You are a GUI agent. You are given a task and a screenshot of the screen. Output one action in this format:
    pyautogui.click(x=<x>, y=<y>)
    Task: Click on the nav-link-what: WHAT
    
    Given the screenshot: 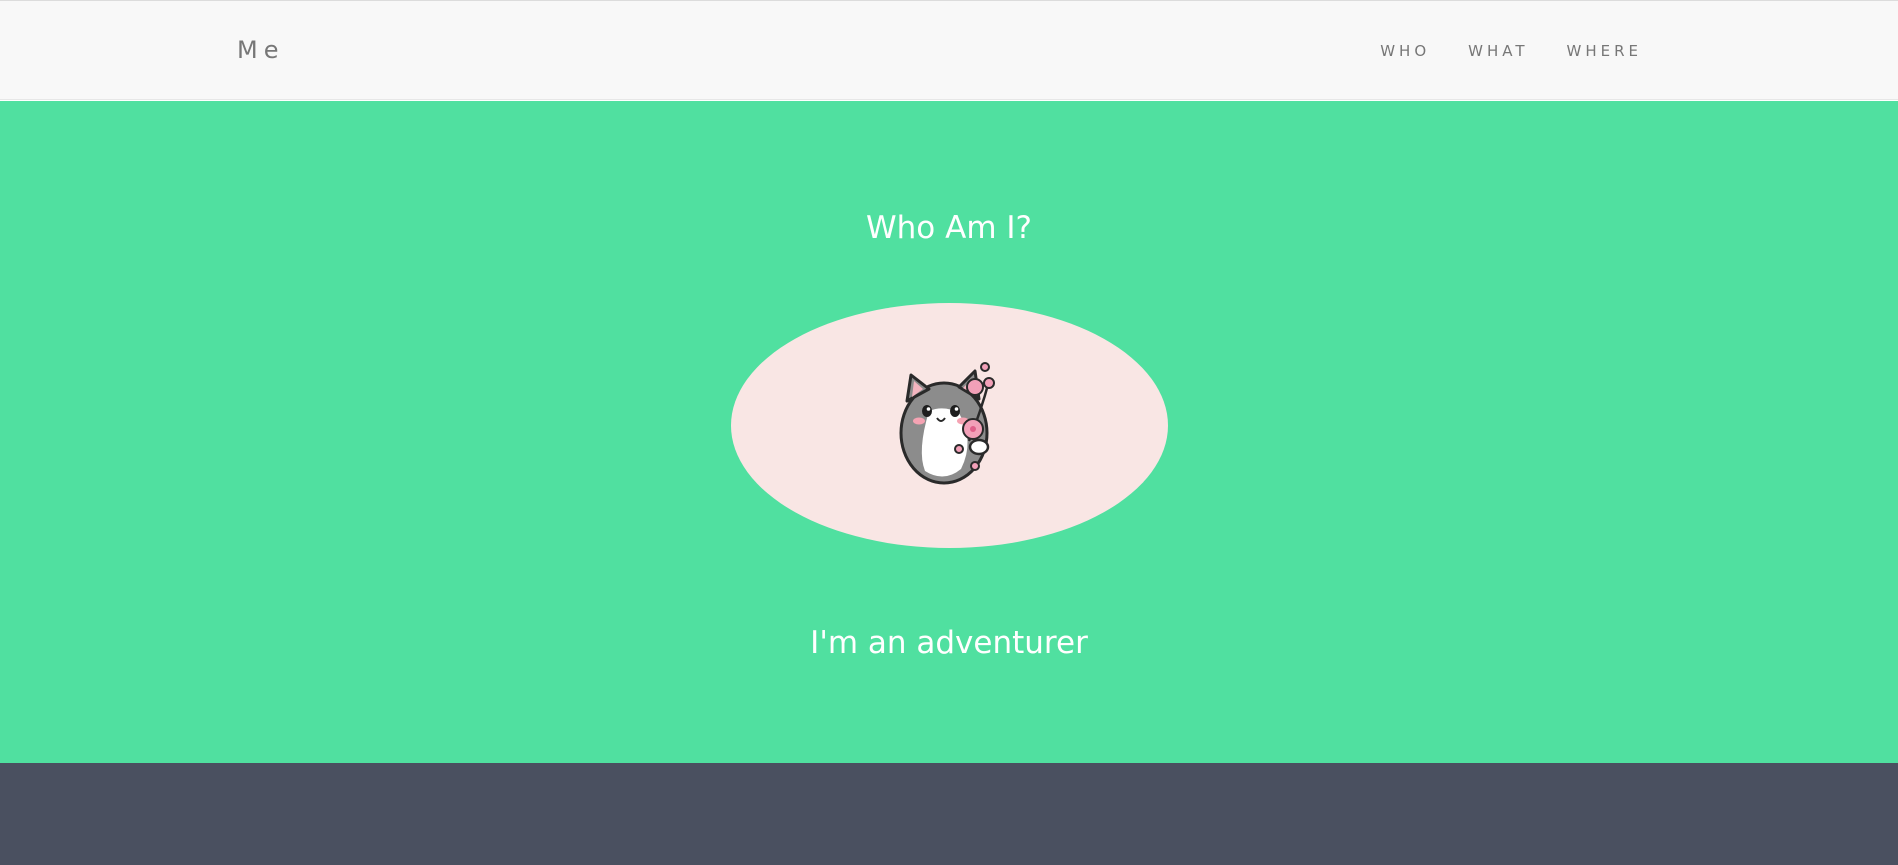 What is the action you would take?
    pyautogui.click(x=1498, y=51)
    